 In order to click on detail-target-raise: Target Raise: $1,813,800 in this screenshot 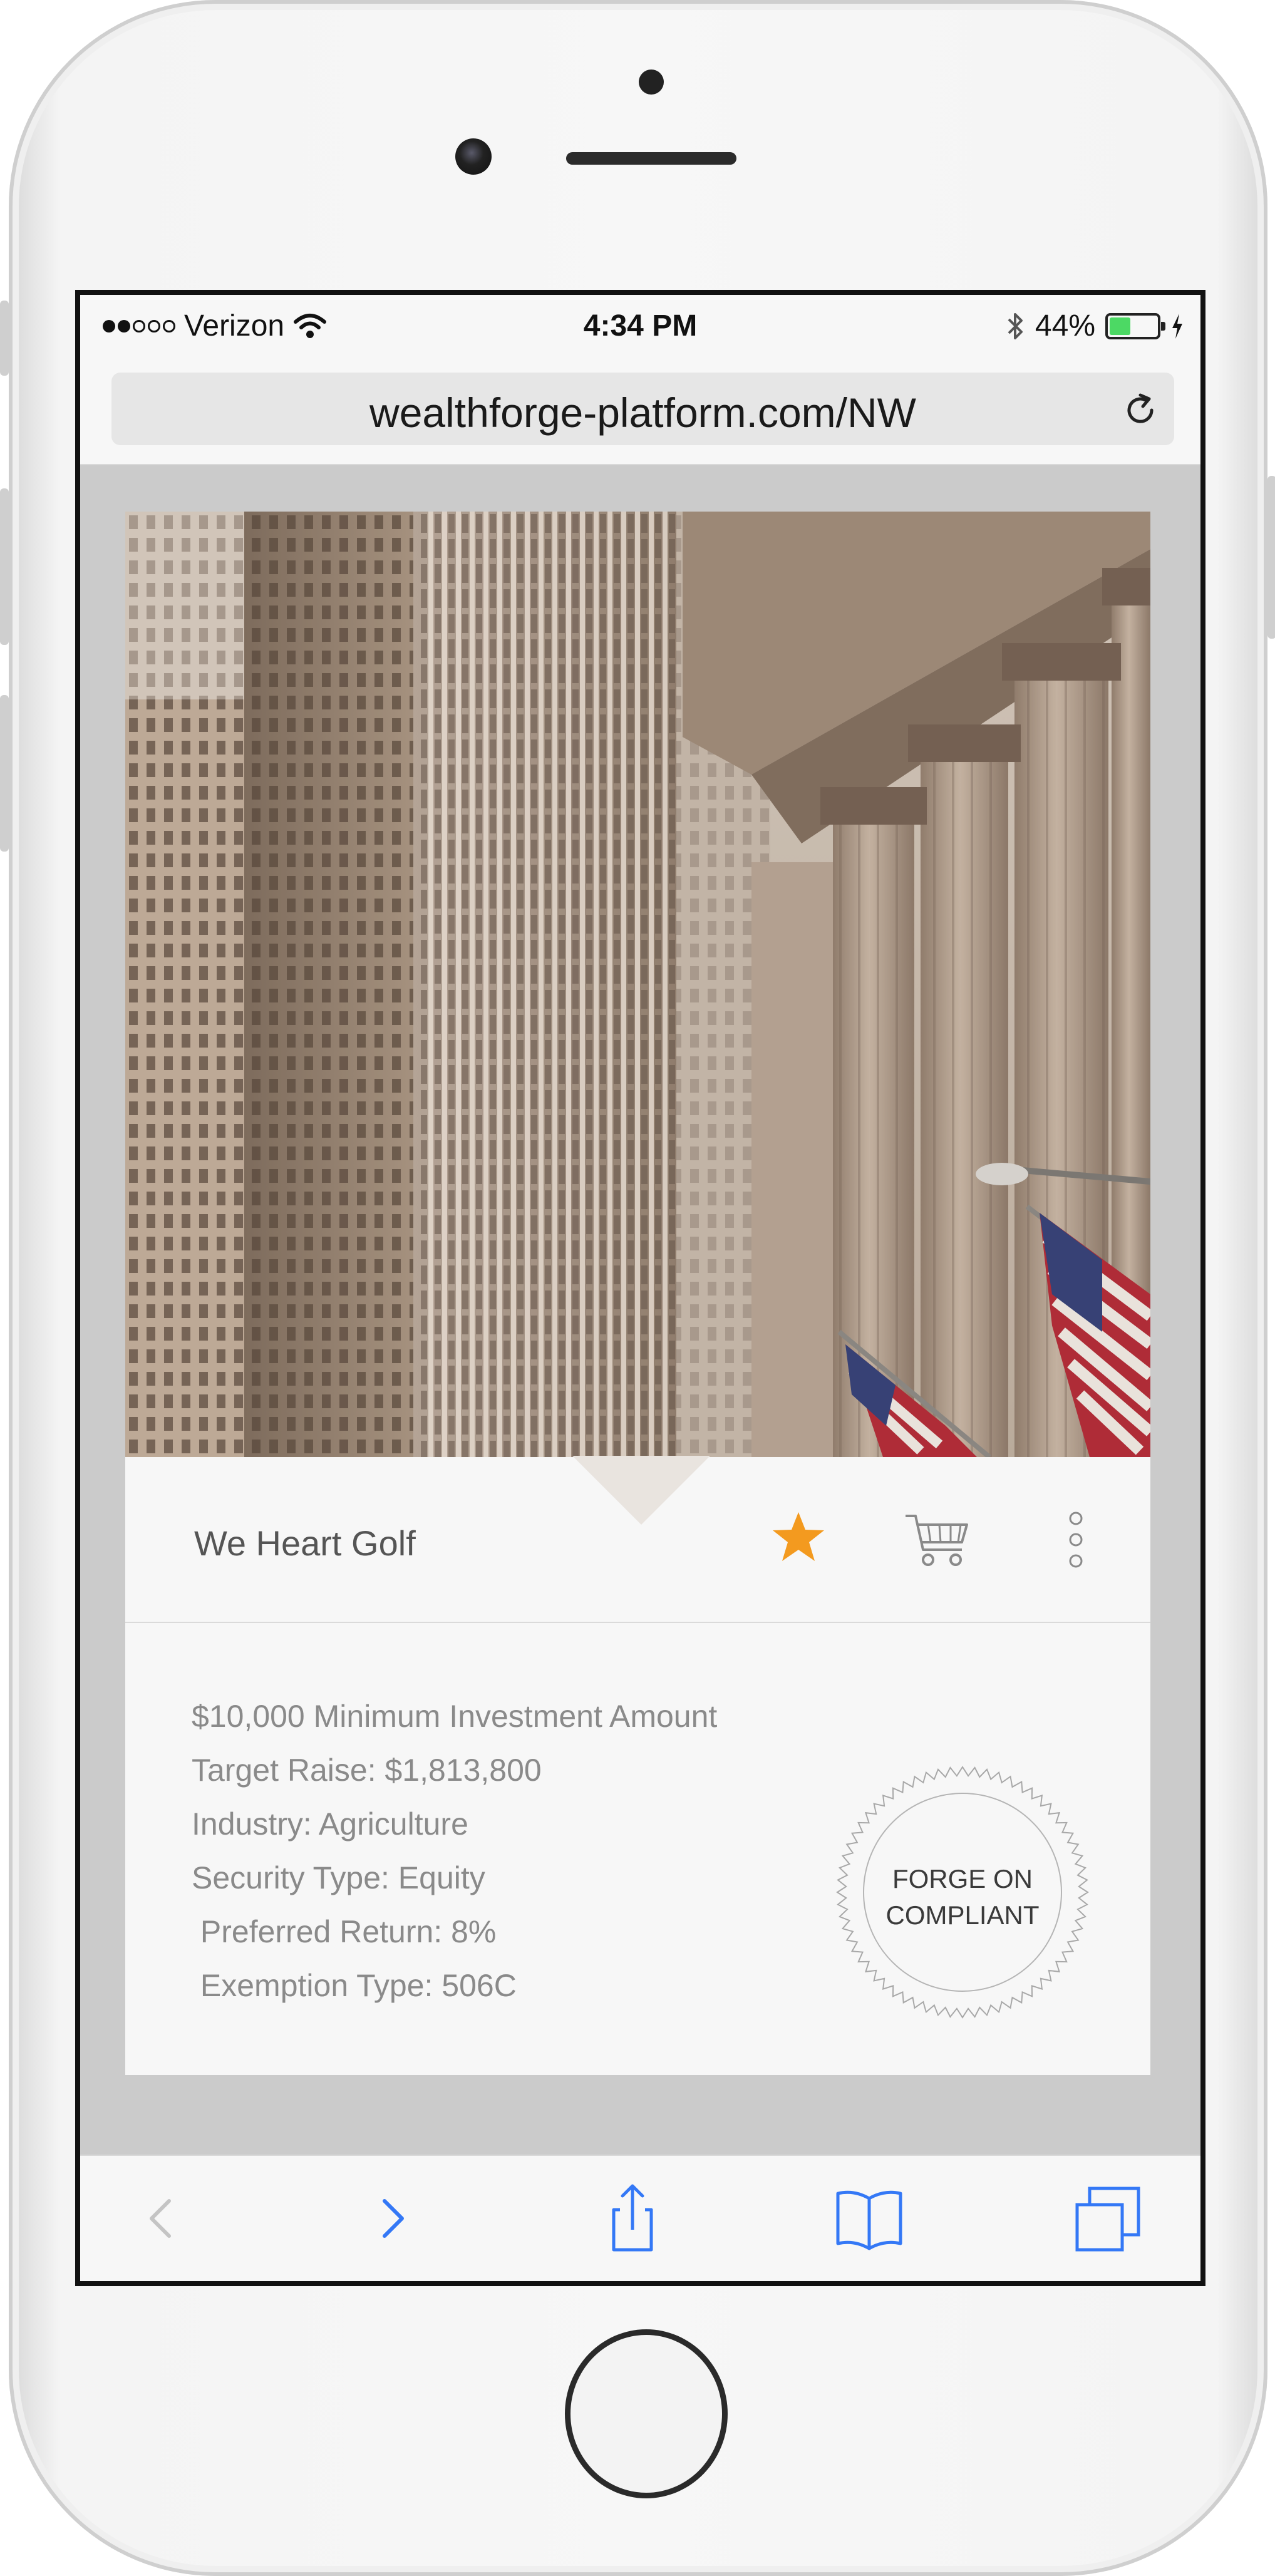, I will do `click(367, 1771)`.